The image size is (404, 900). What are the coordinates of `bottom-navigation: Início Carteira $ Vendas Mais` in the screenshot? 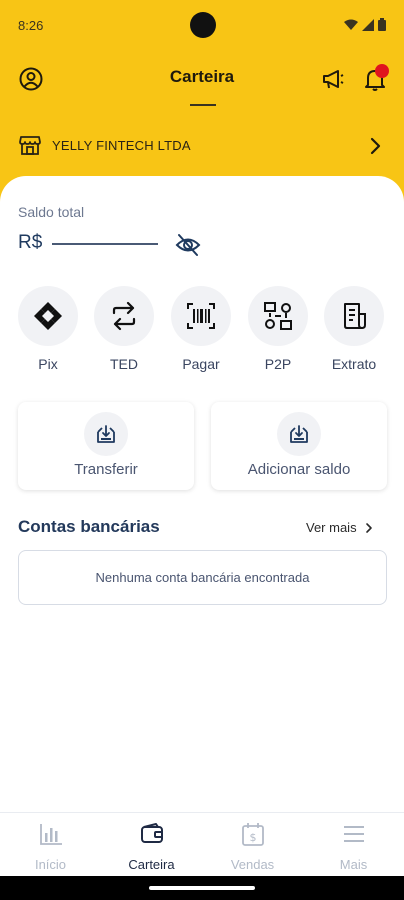 It's located at (202, 844).